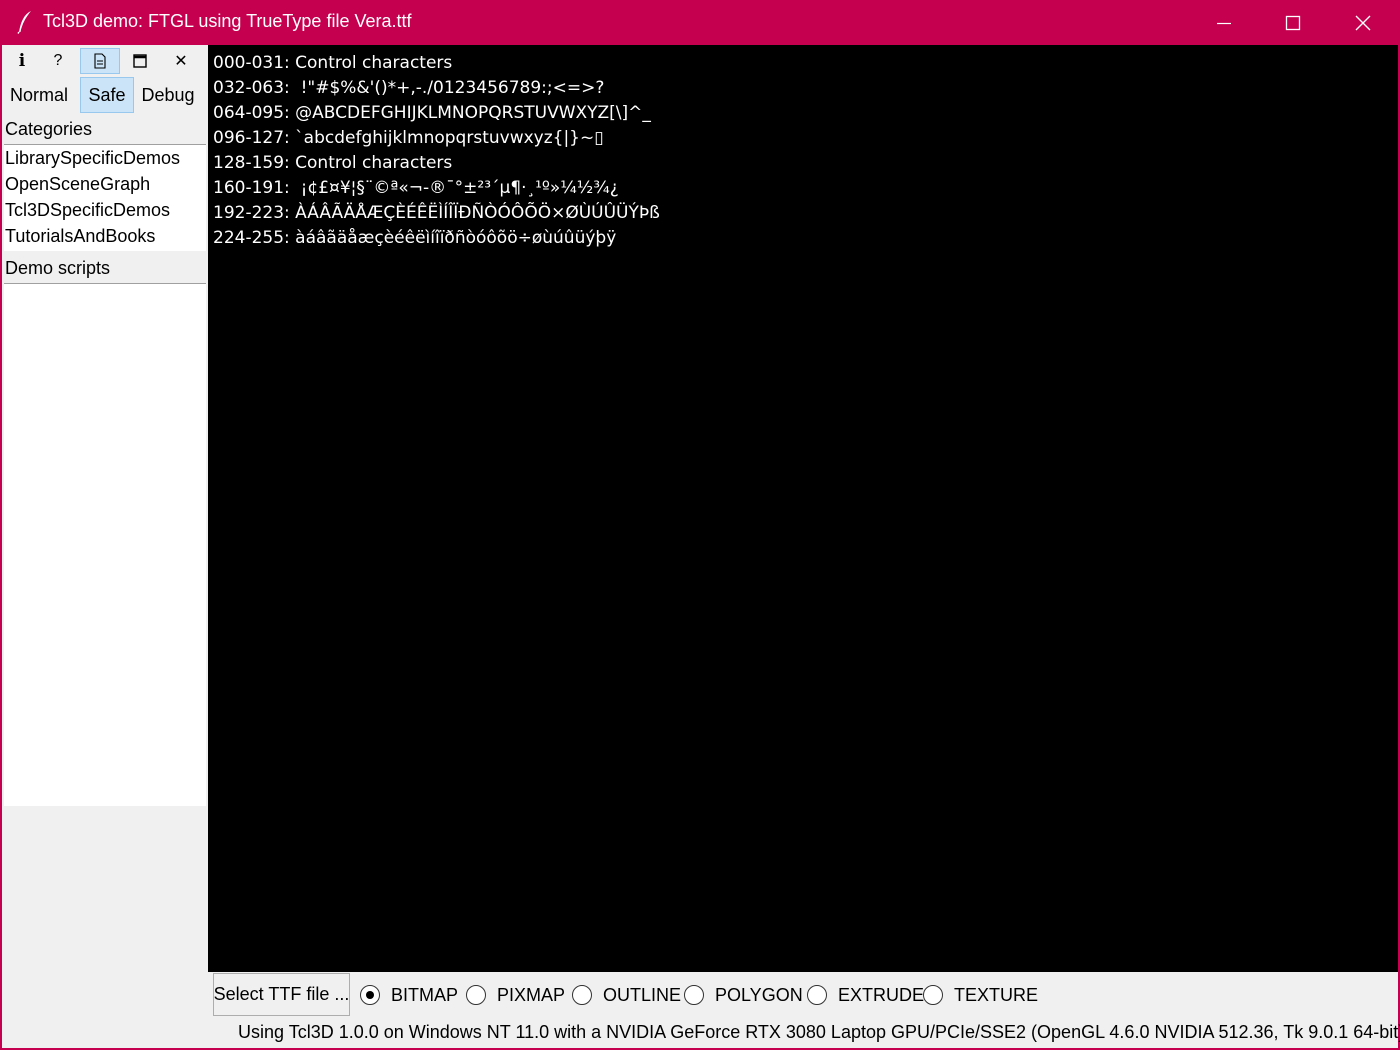  I want to click on radio-label: POLYGON, so click(759, 994).